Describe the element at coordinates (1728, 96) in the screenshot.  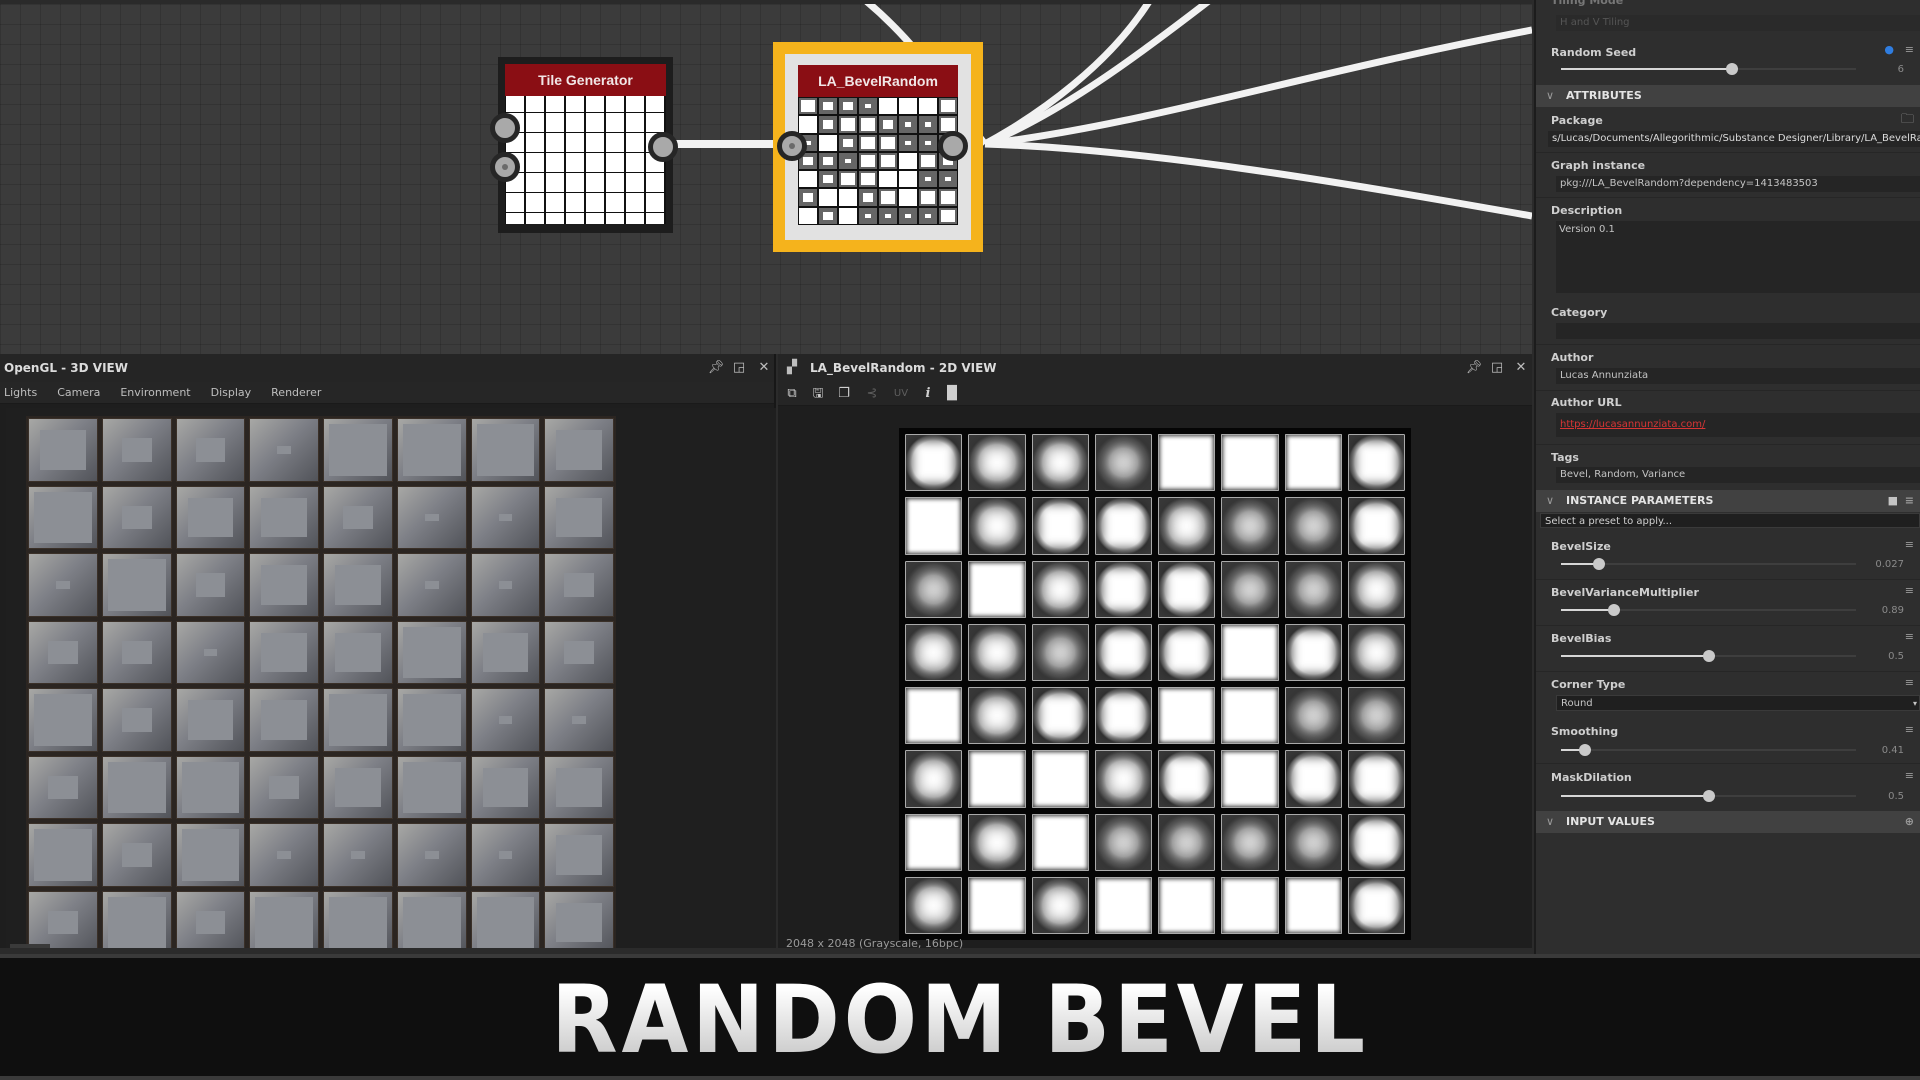
I see `attributes-section-header: ∨ ATTRIBUTES` at that location.